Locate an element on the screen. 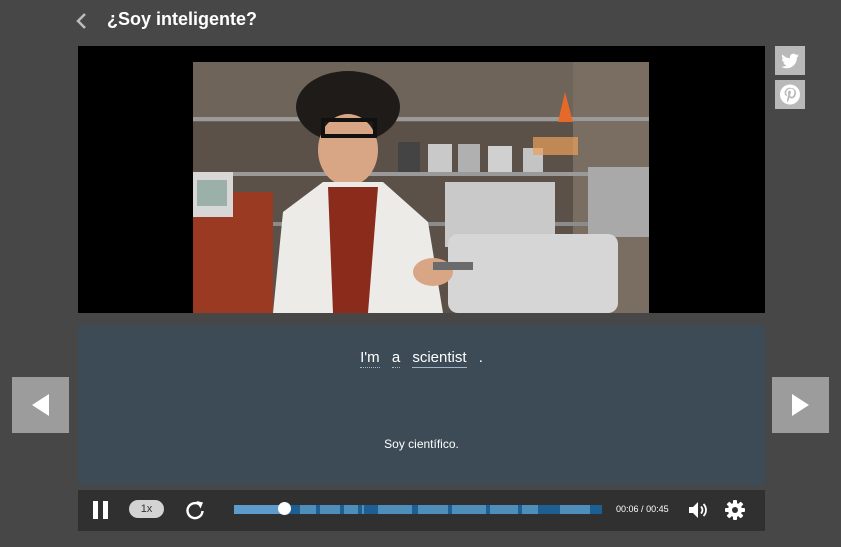  volume-button is located at coordinates (698, 512).